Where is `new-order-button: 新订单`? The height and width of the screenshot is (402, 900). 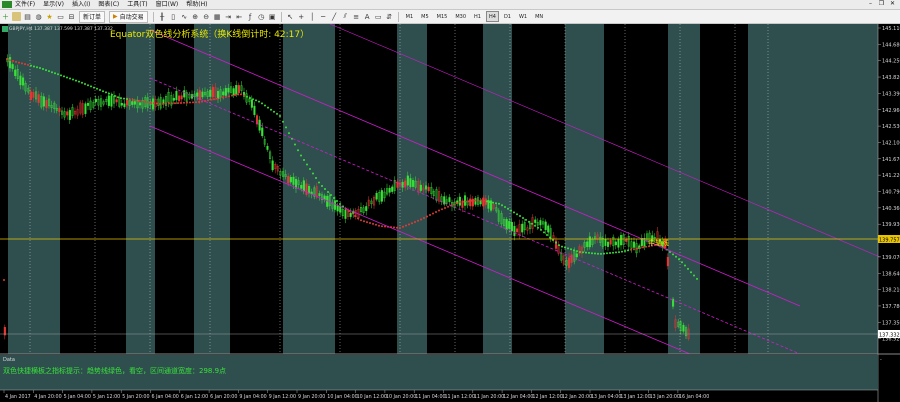
new-order-button: 新订单 is located at coordinates (92, 16).